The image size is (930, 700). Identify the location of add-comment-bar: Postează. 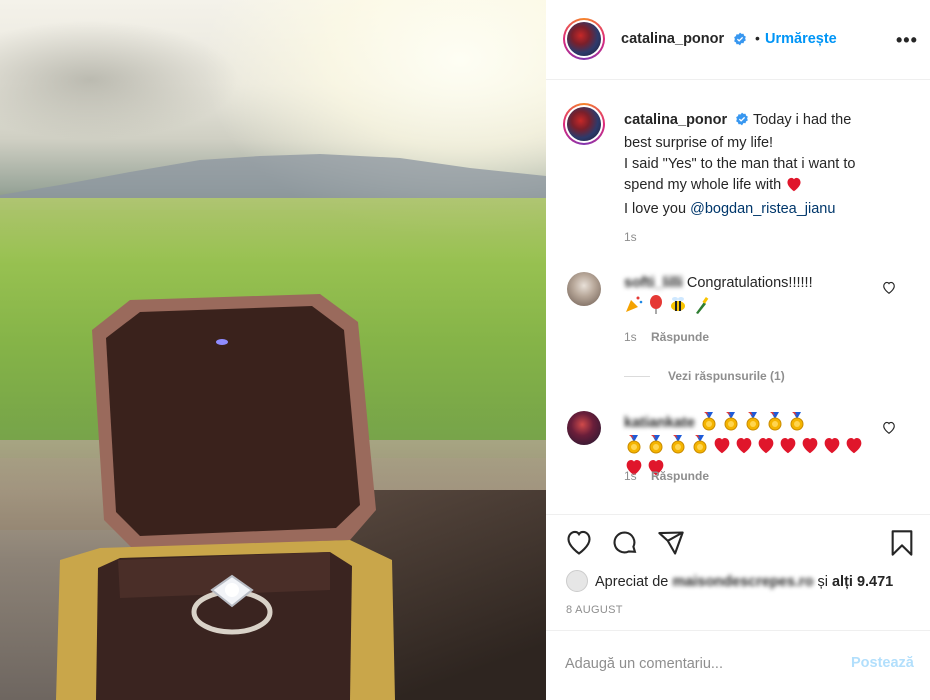
(738, 665).